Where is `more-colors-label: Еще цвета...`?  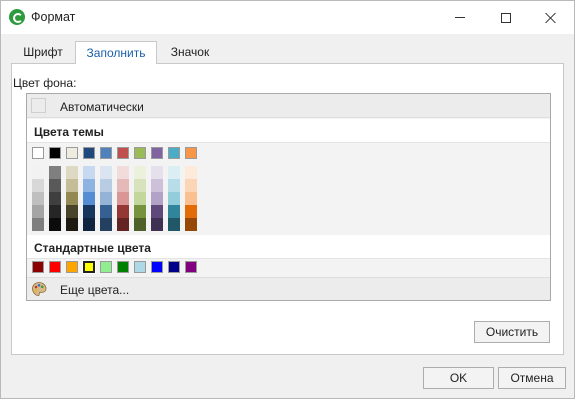
more-colors-label: Еще цвета... is located at coordinates (95, 290).